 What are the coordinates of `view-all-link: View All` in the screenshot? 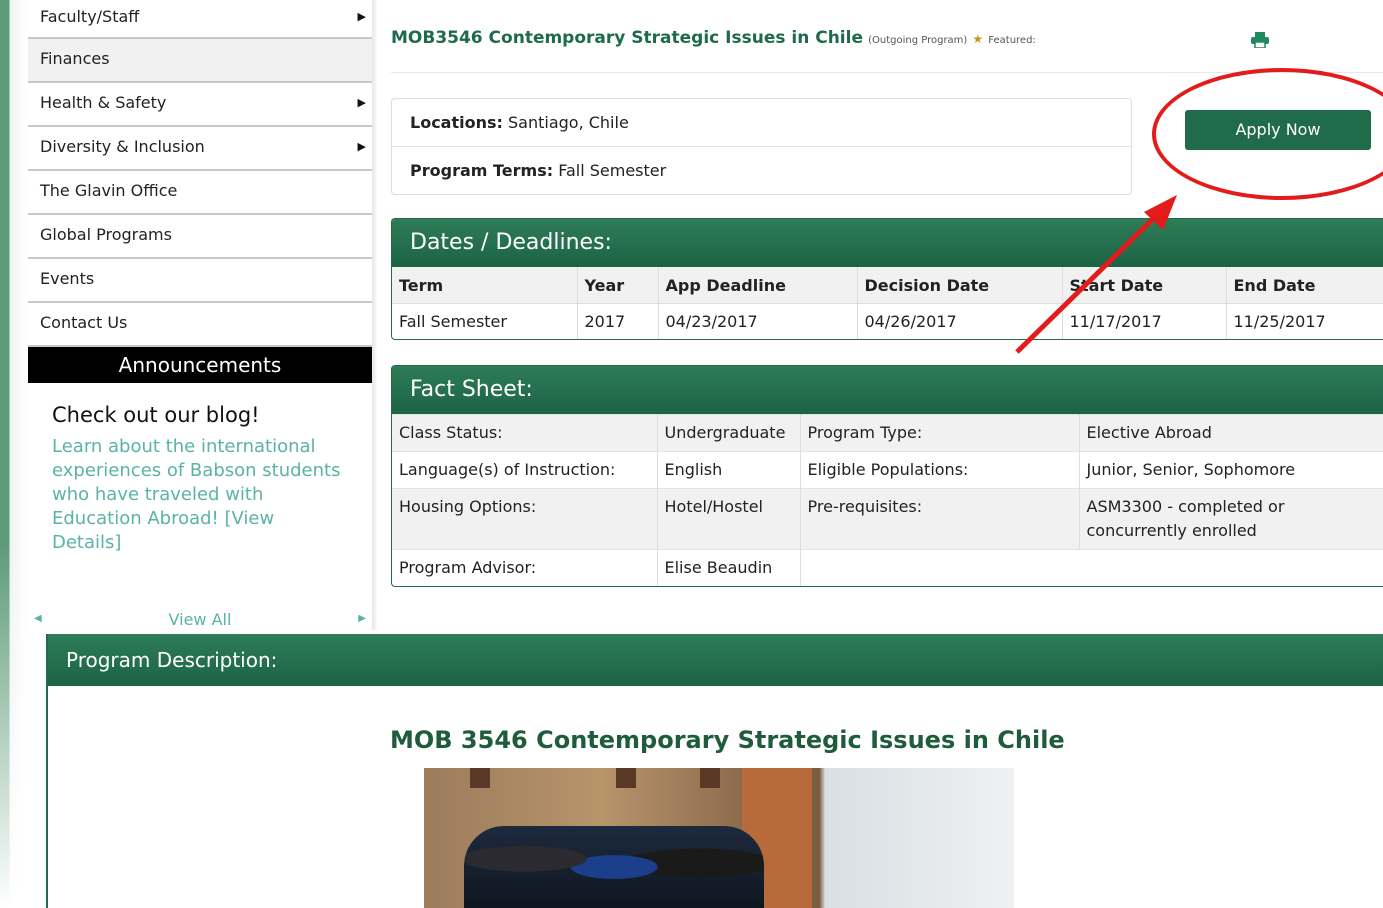 It's located at (200, 619).